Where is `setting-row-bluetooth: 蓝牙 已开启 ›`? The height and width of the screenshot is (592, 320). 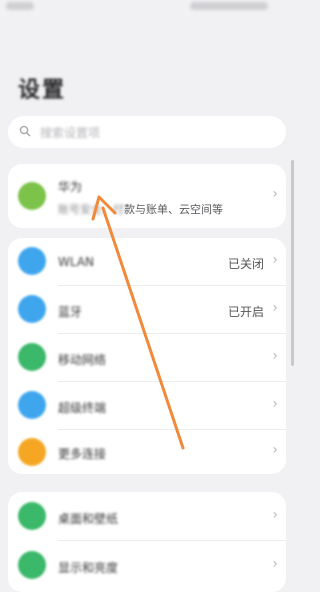
setting-row-bluetooth: 蓝牙 已开启 › is located at coordinates (147, 309).